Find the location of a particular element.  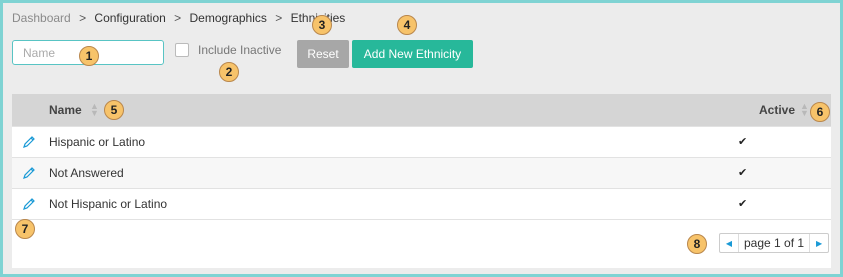

breadcrumb-dashboard: Dashboard is located at coordinates (41, 18).